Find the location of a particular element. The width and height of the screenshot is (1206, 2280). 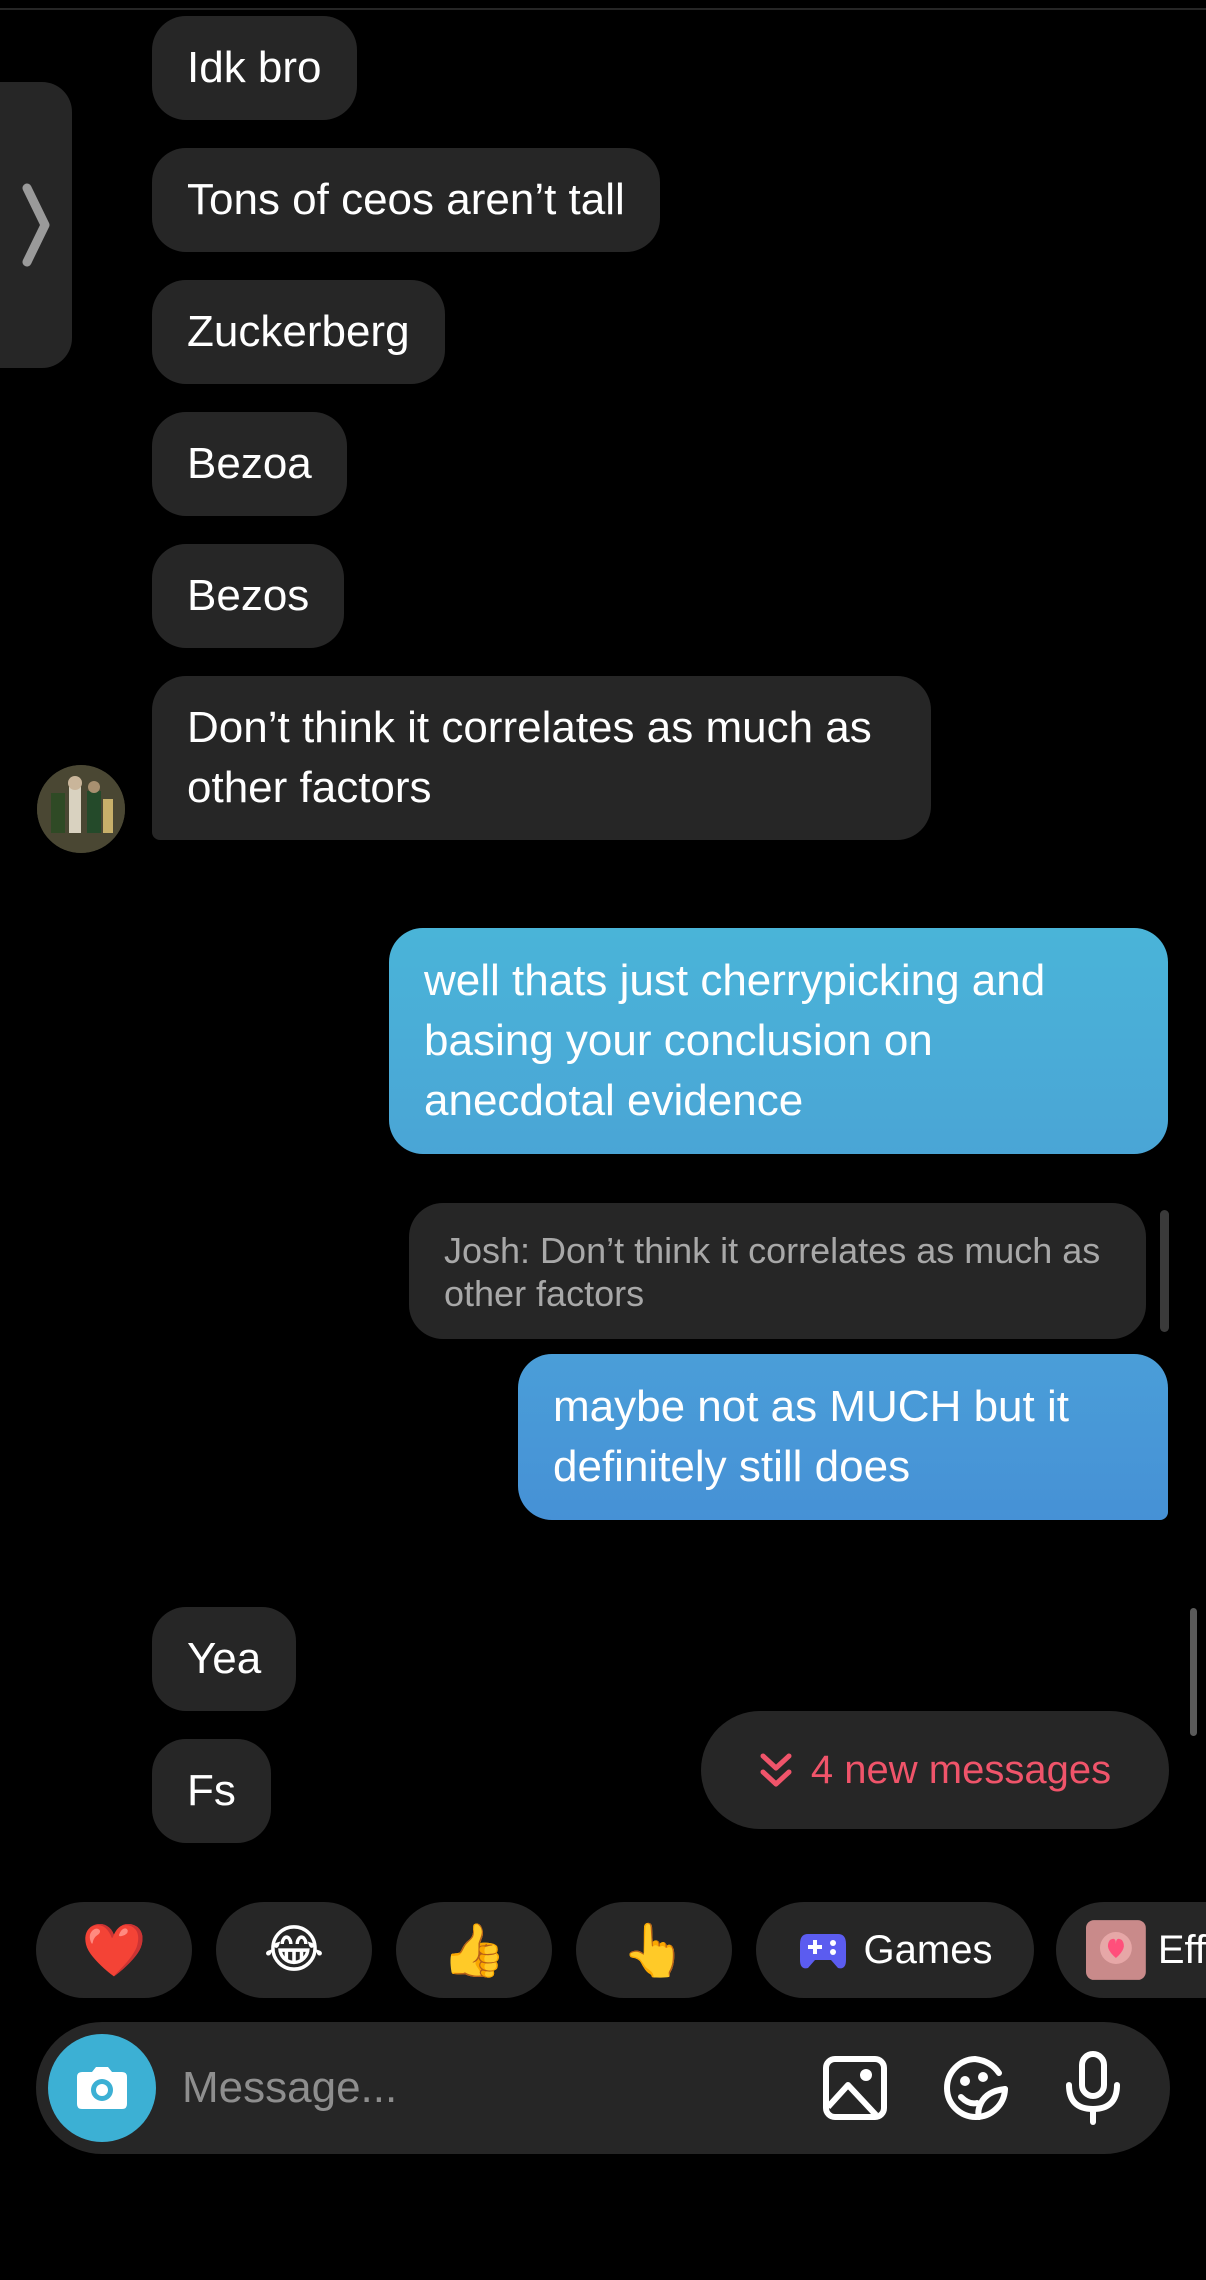

heart-emoji-icon: ❤️ is located at coordinates (114, 1950).